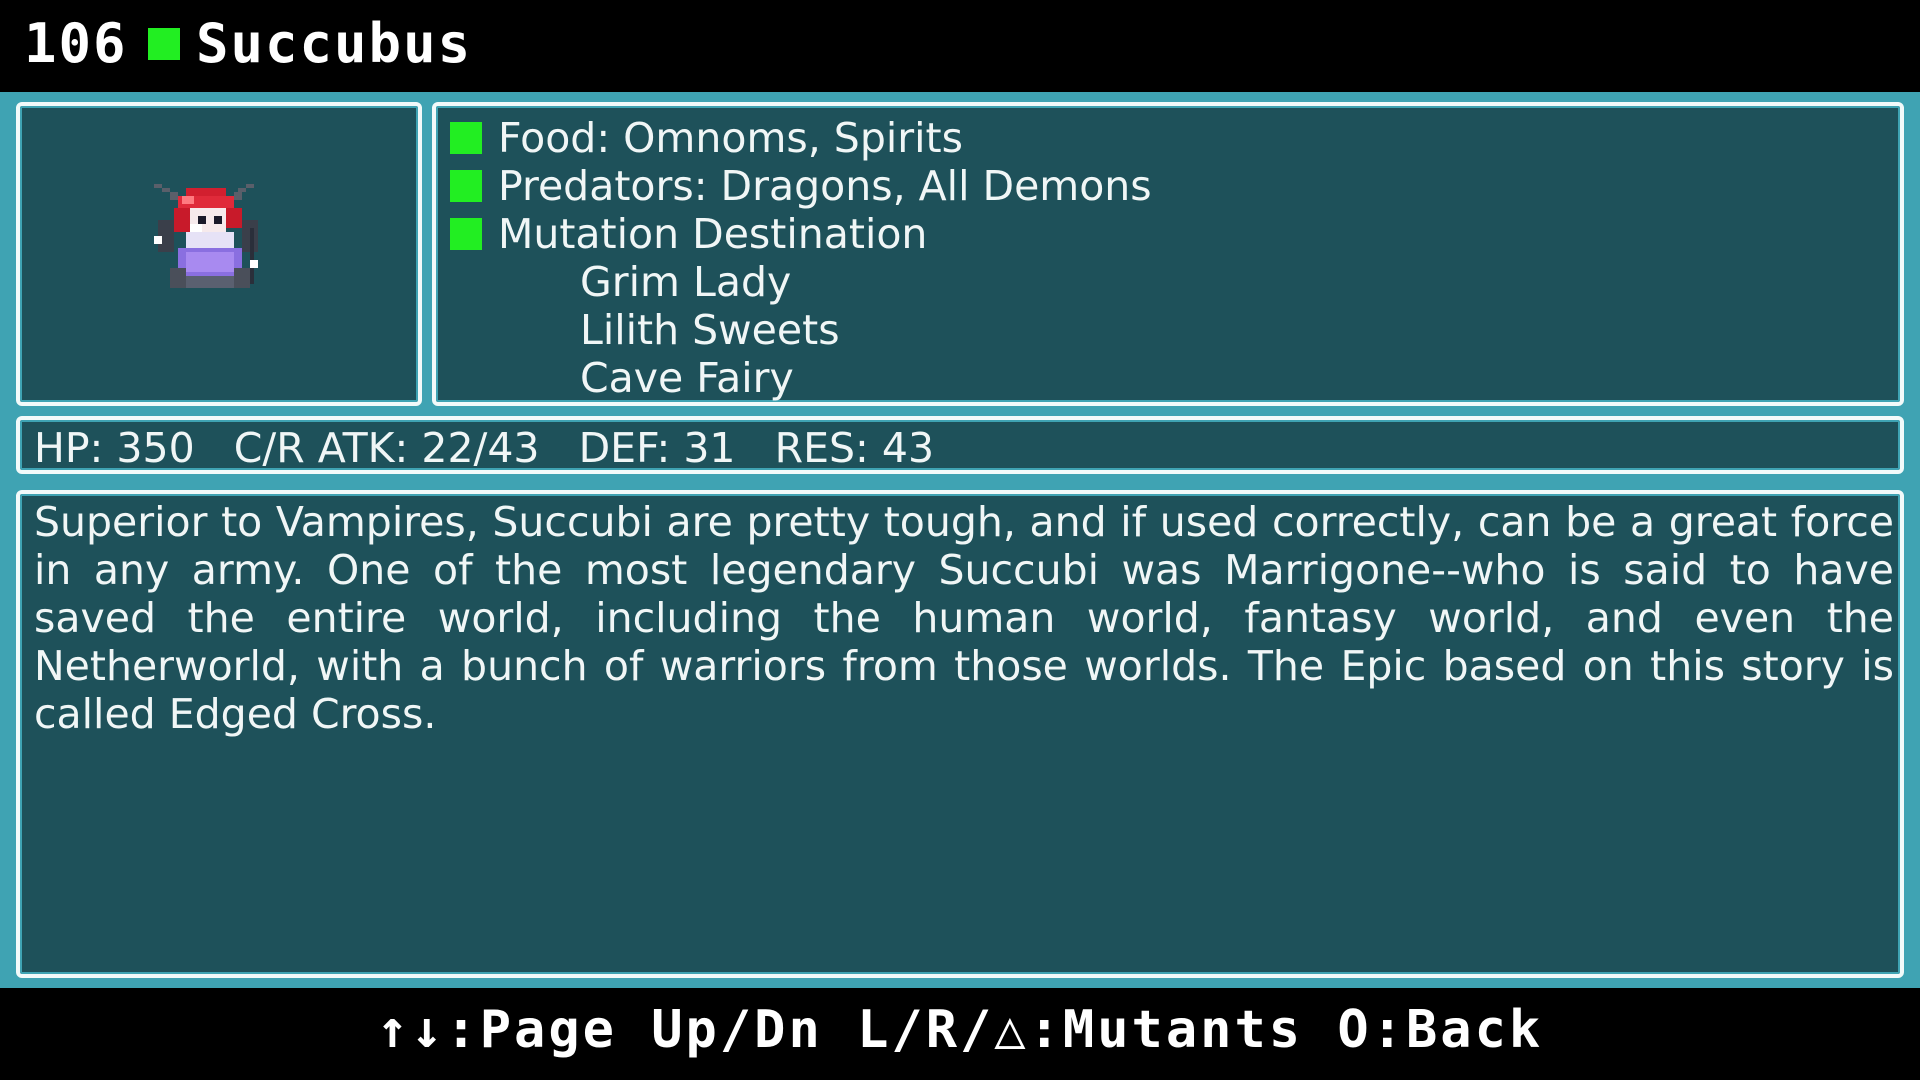 The height and width of the screenshot is (1080, 1920). Describe the element at coordinates (710, 330) in the screenshot. I see `mutation-item: Lilith Sweets` at that location.